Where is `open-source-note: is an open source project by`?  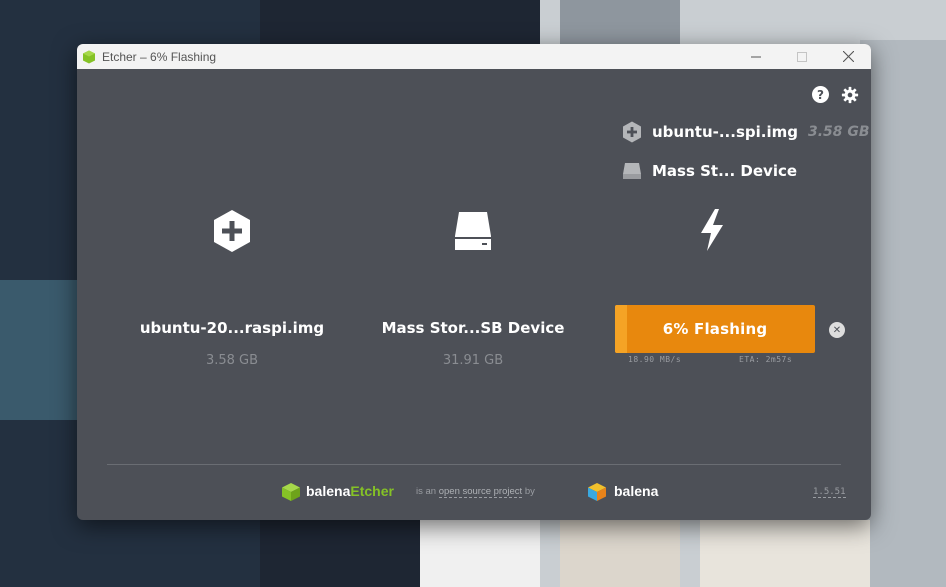
open-source-note: is an open source project by is located at coordinates (475, 492).